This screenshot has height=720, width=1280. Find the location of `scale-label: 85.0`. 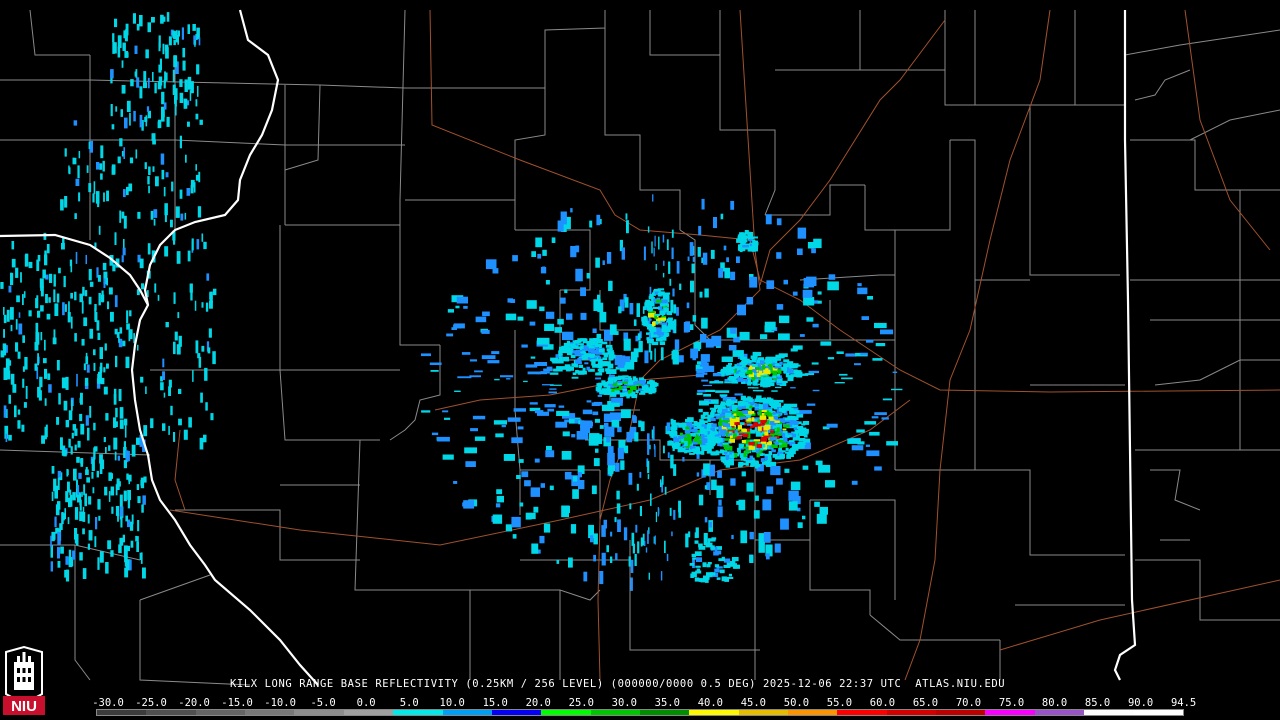

scale-label: 85.0 is located at coordinates (1097, 703).